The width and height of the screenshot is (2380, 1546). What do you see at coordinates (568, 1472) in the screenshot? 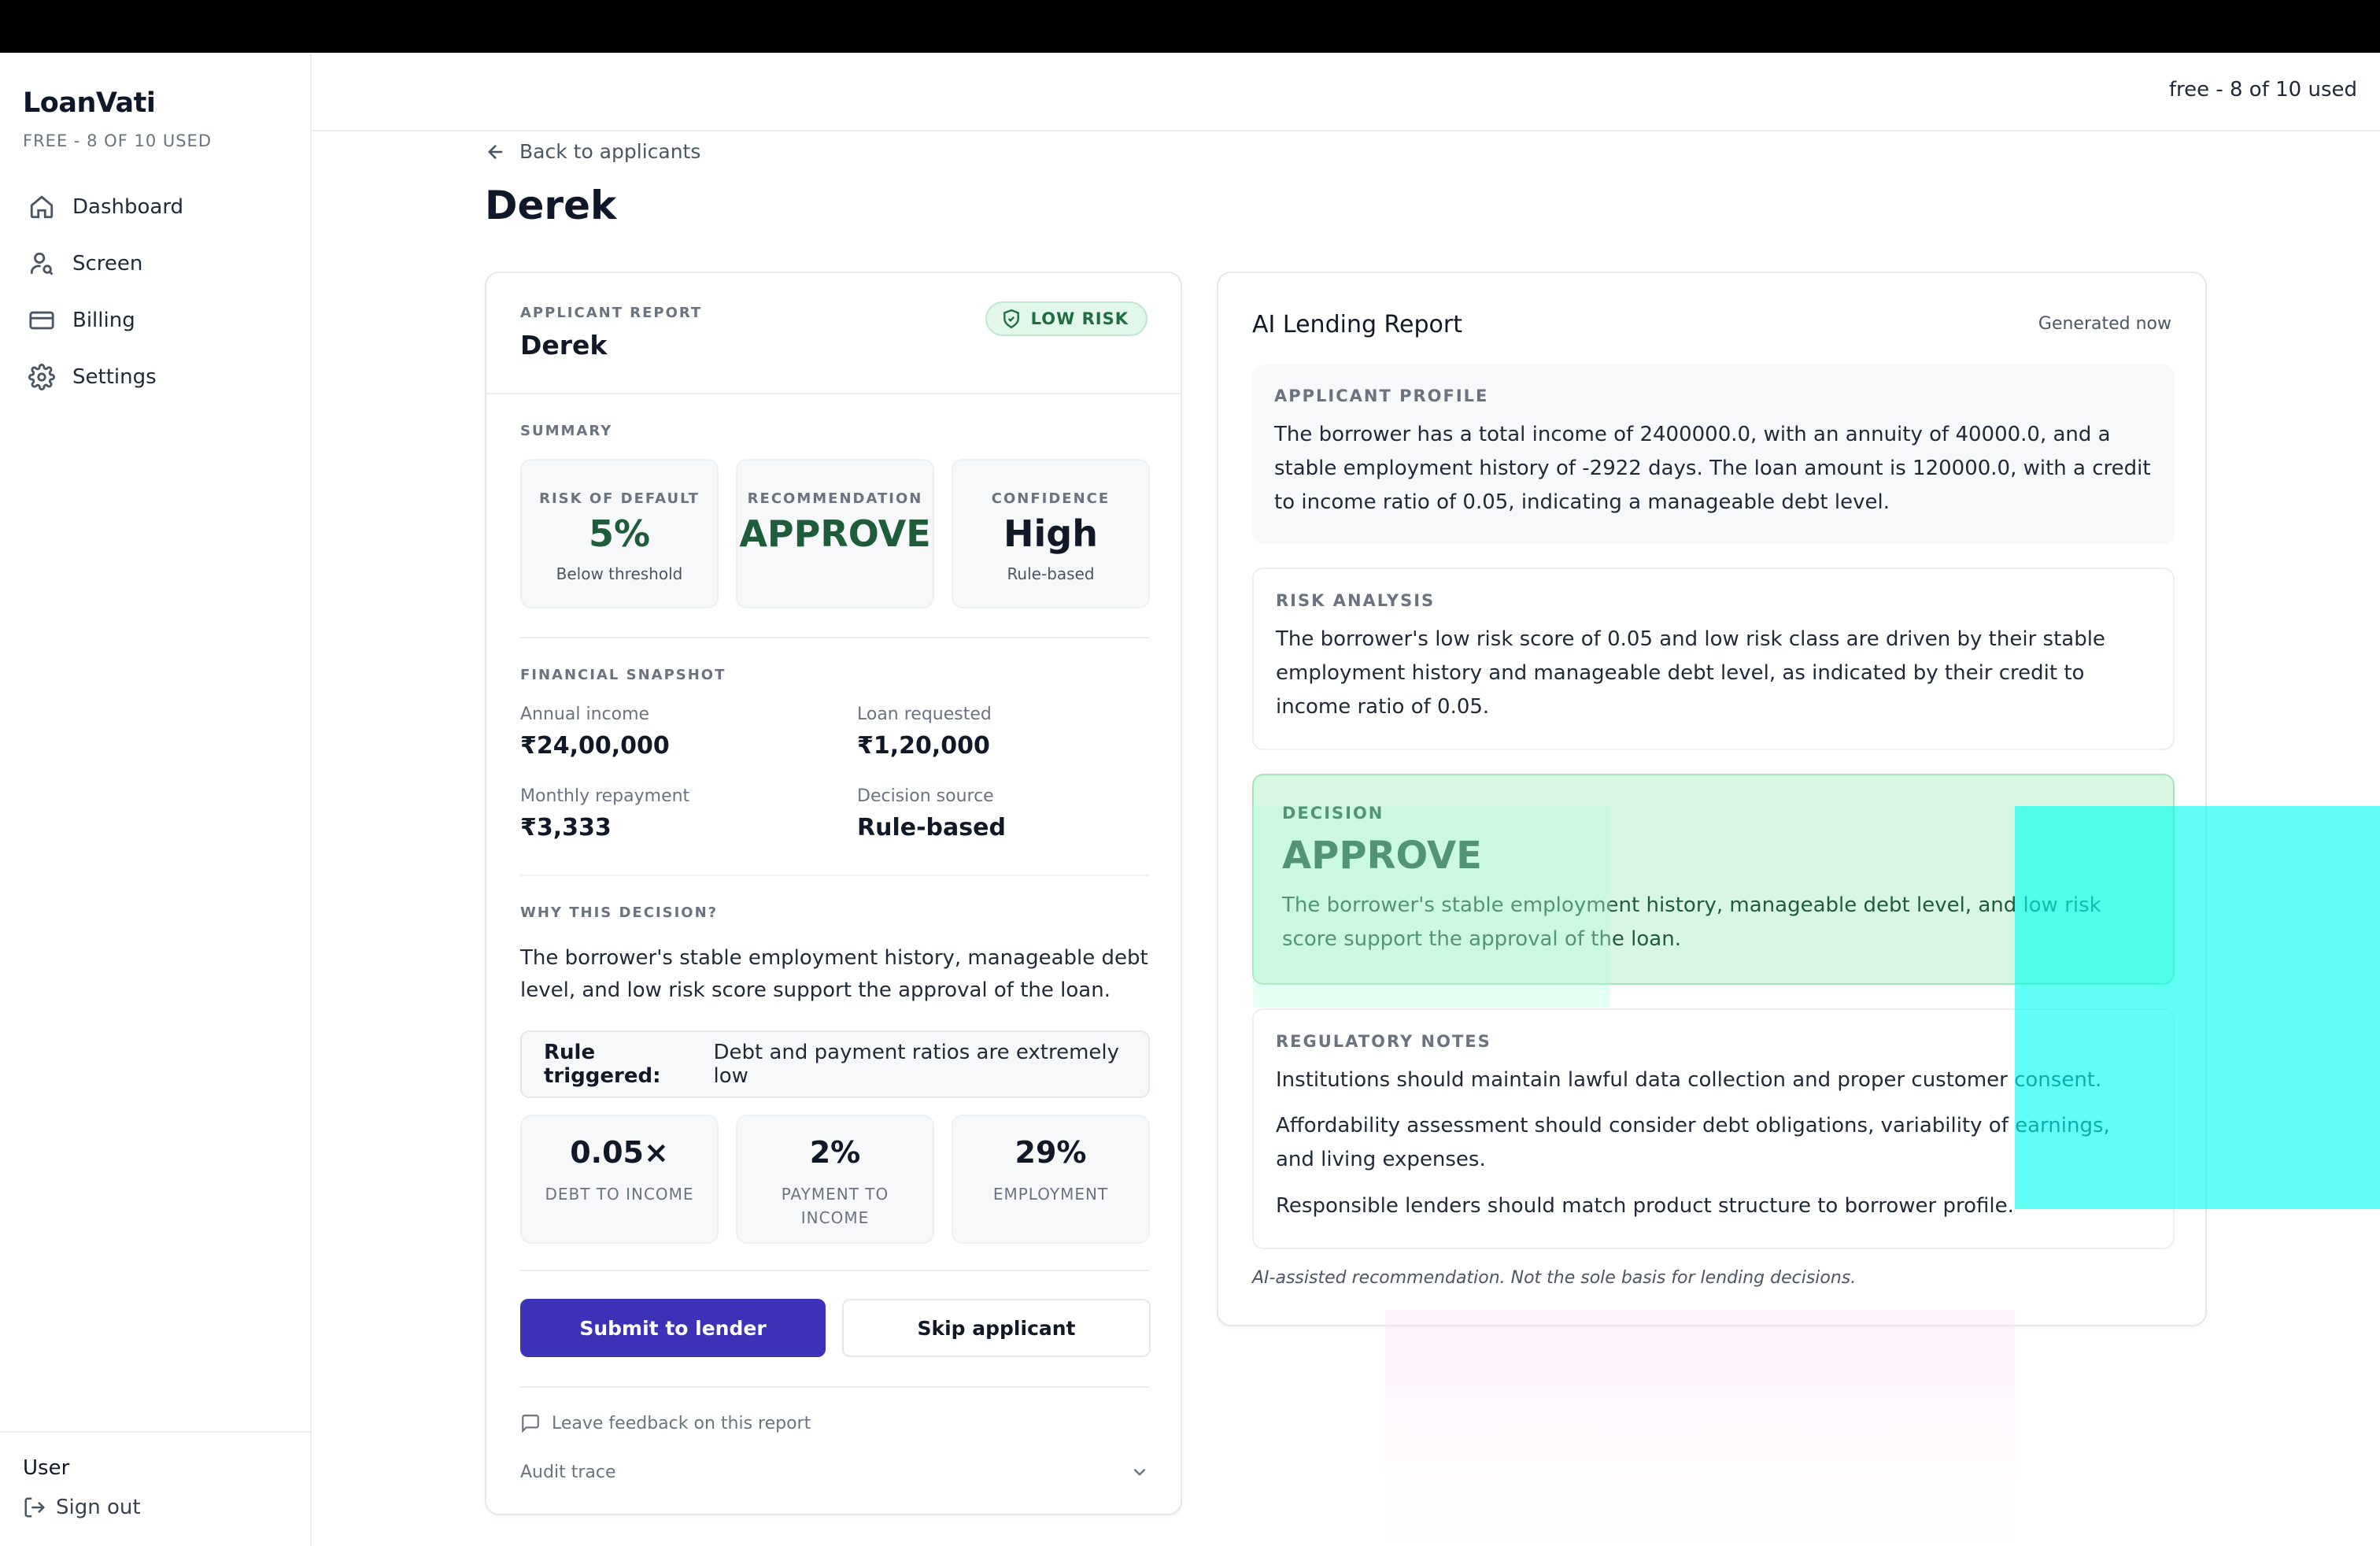
I see `audit-trace-label: Audit trace` at bounding box center [568, 1472].